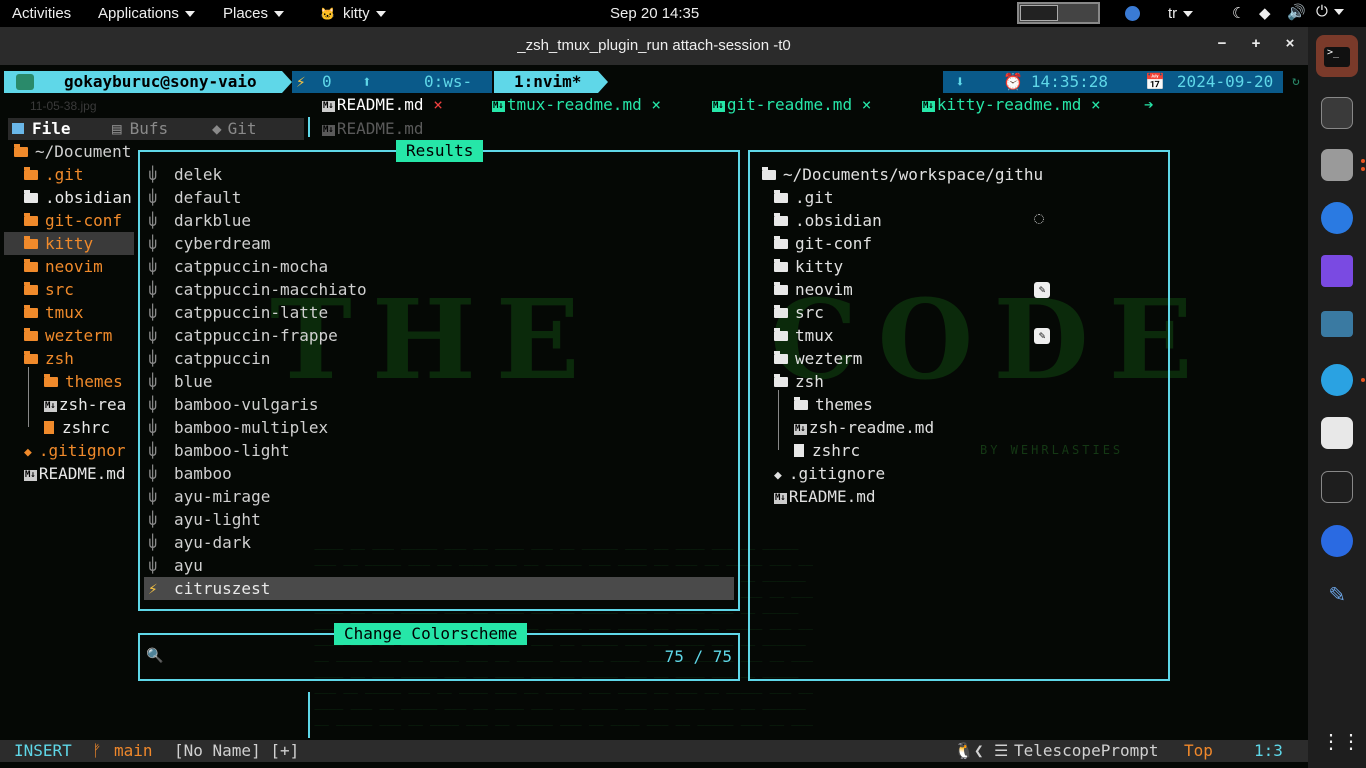 The image size is (1366, 768). Describe the element at coordinates (63, 266) in the screenshot. I see `tree-item-neovim: neovim` at that location.